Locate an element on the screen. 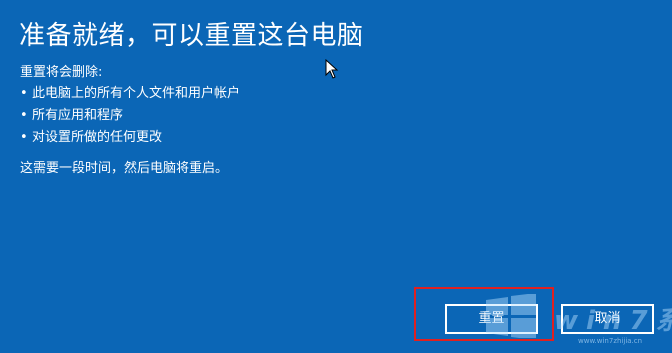 This screenshot has width=672, height=353. restart-note: 这需要一段时间，然后电脑将重启。 is located at coordinates (124, 168).